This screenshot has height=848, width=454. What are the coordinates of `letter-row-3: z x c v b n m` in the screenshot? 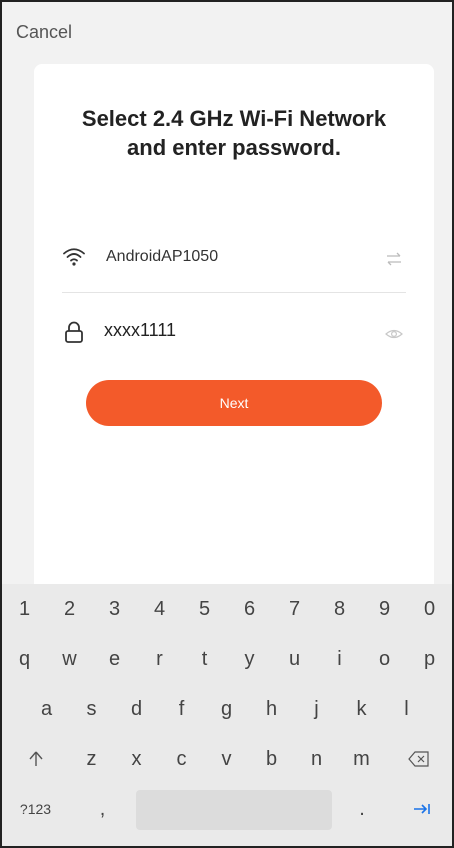 It's located at (227, 759).